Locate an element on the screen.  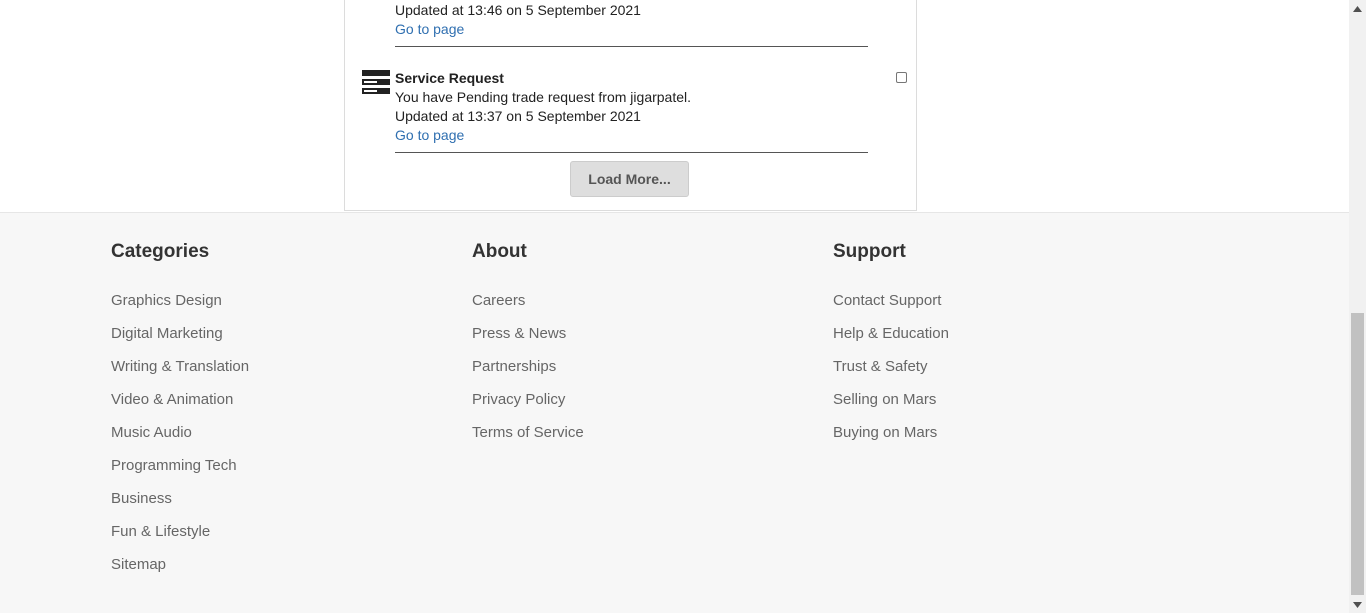
footer-link: Business is located at coordinates (241, 498).